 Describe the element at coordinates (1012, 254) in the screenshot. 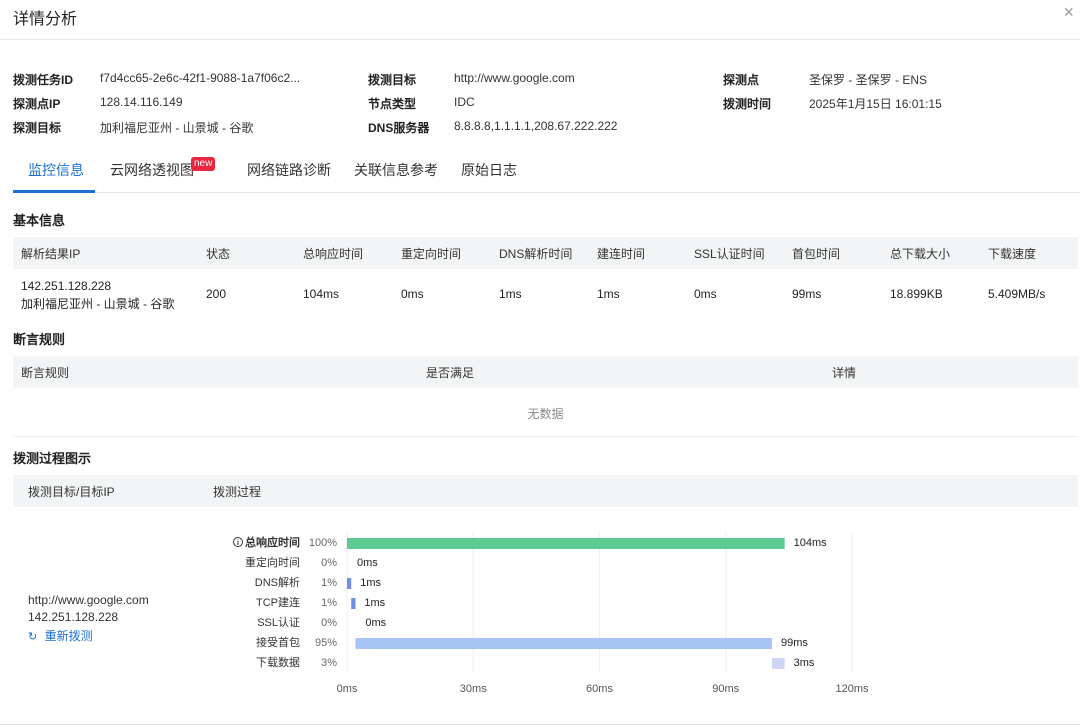

I see `column-header: 下载速度` at that location.